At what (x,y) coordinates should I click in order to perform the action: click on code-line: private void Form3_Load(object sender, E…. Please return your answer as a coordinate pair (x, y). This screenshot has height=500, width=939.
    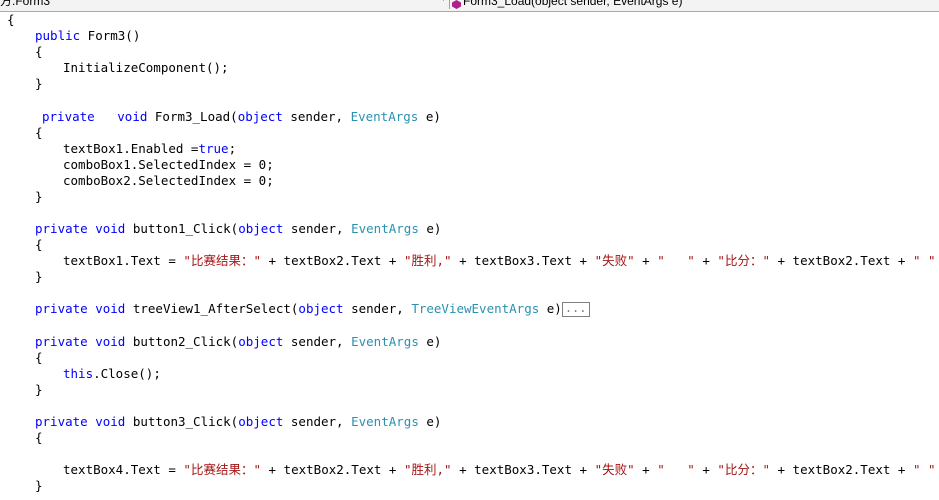
    Looking at the image, I should click on (241, 116).